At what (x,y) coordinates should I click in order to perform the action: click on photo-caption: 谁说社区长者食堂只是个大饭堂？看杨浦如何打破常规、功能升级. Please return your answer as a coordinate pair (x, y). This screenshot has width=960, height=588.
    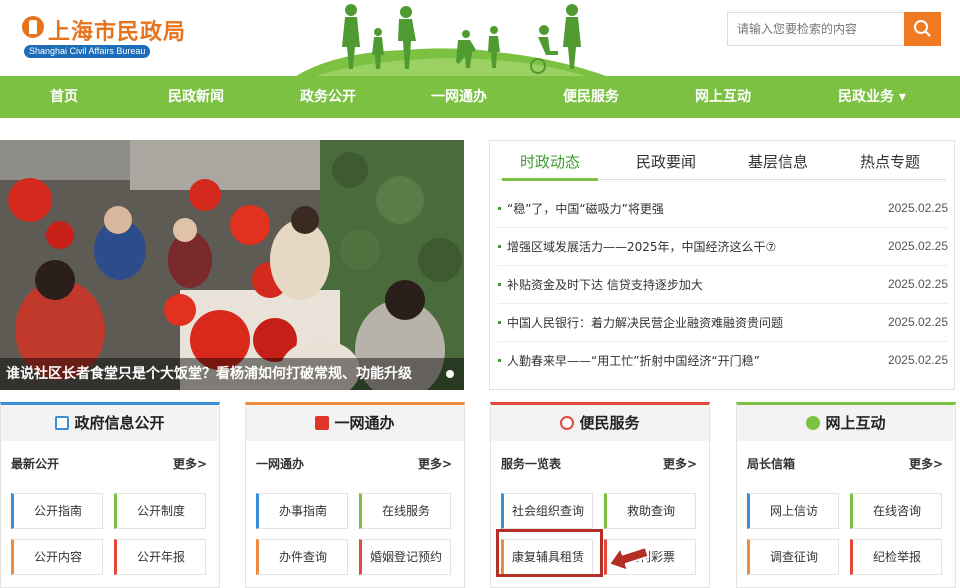
    Looking at the image, I should click on (232, 374).